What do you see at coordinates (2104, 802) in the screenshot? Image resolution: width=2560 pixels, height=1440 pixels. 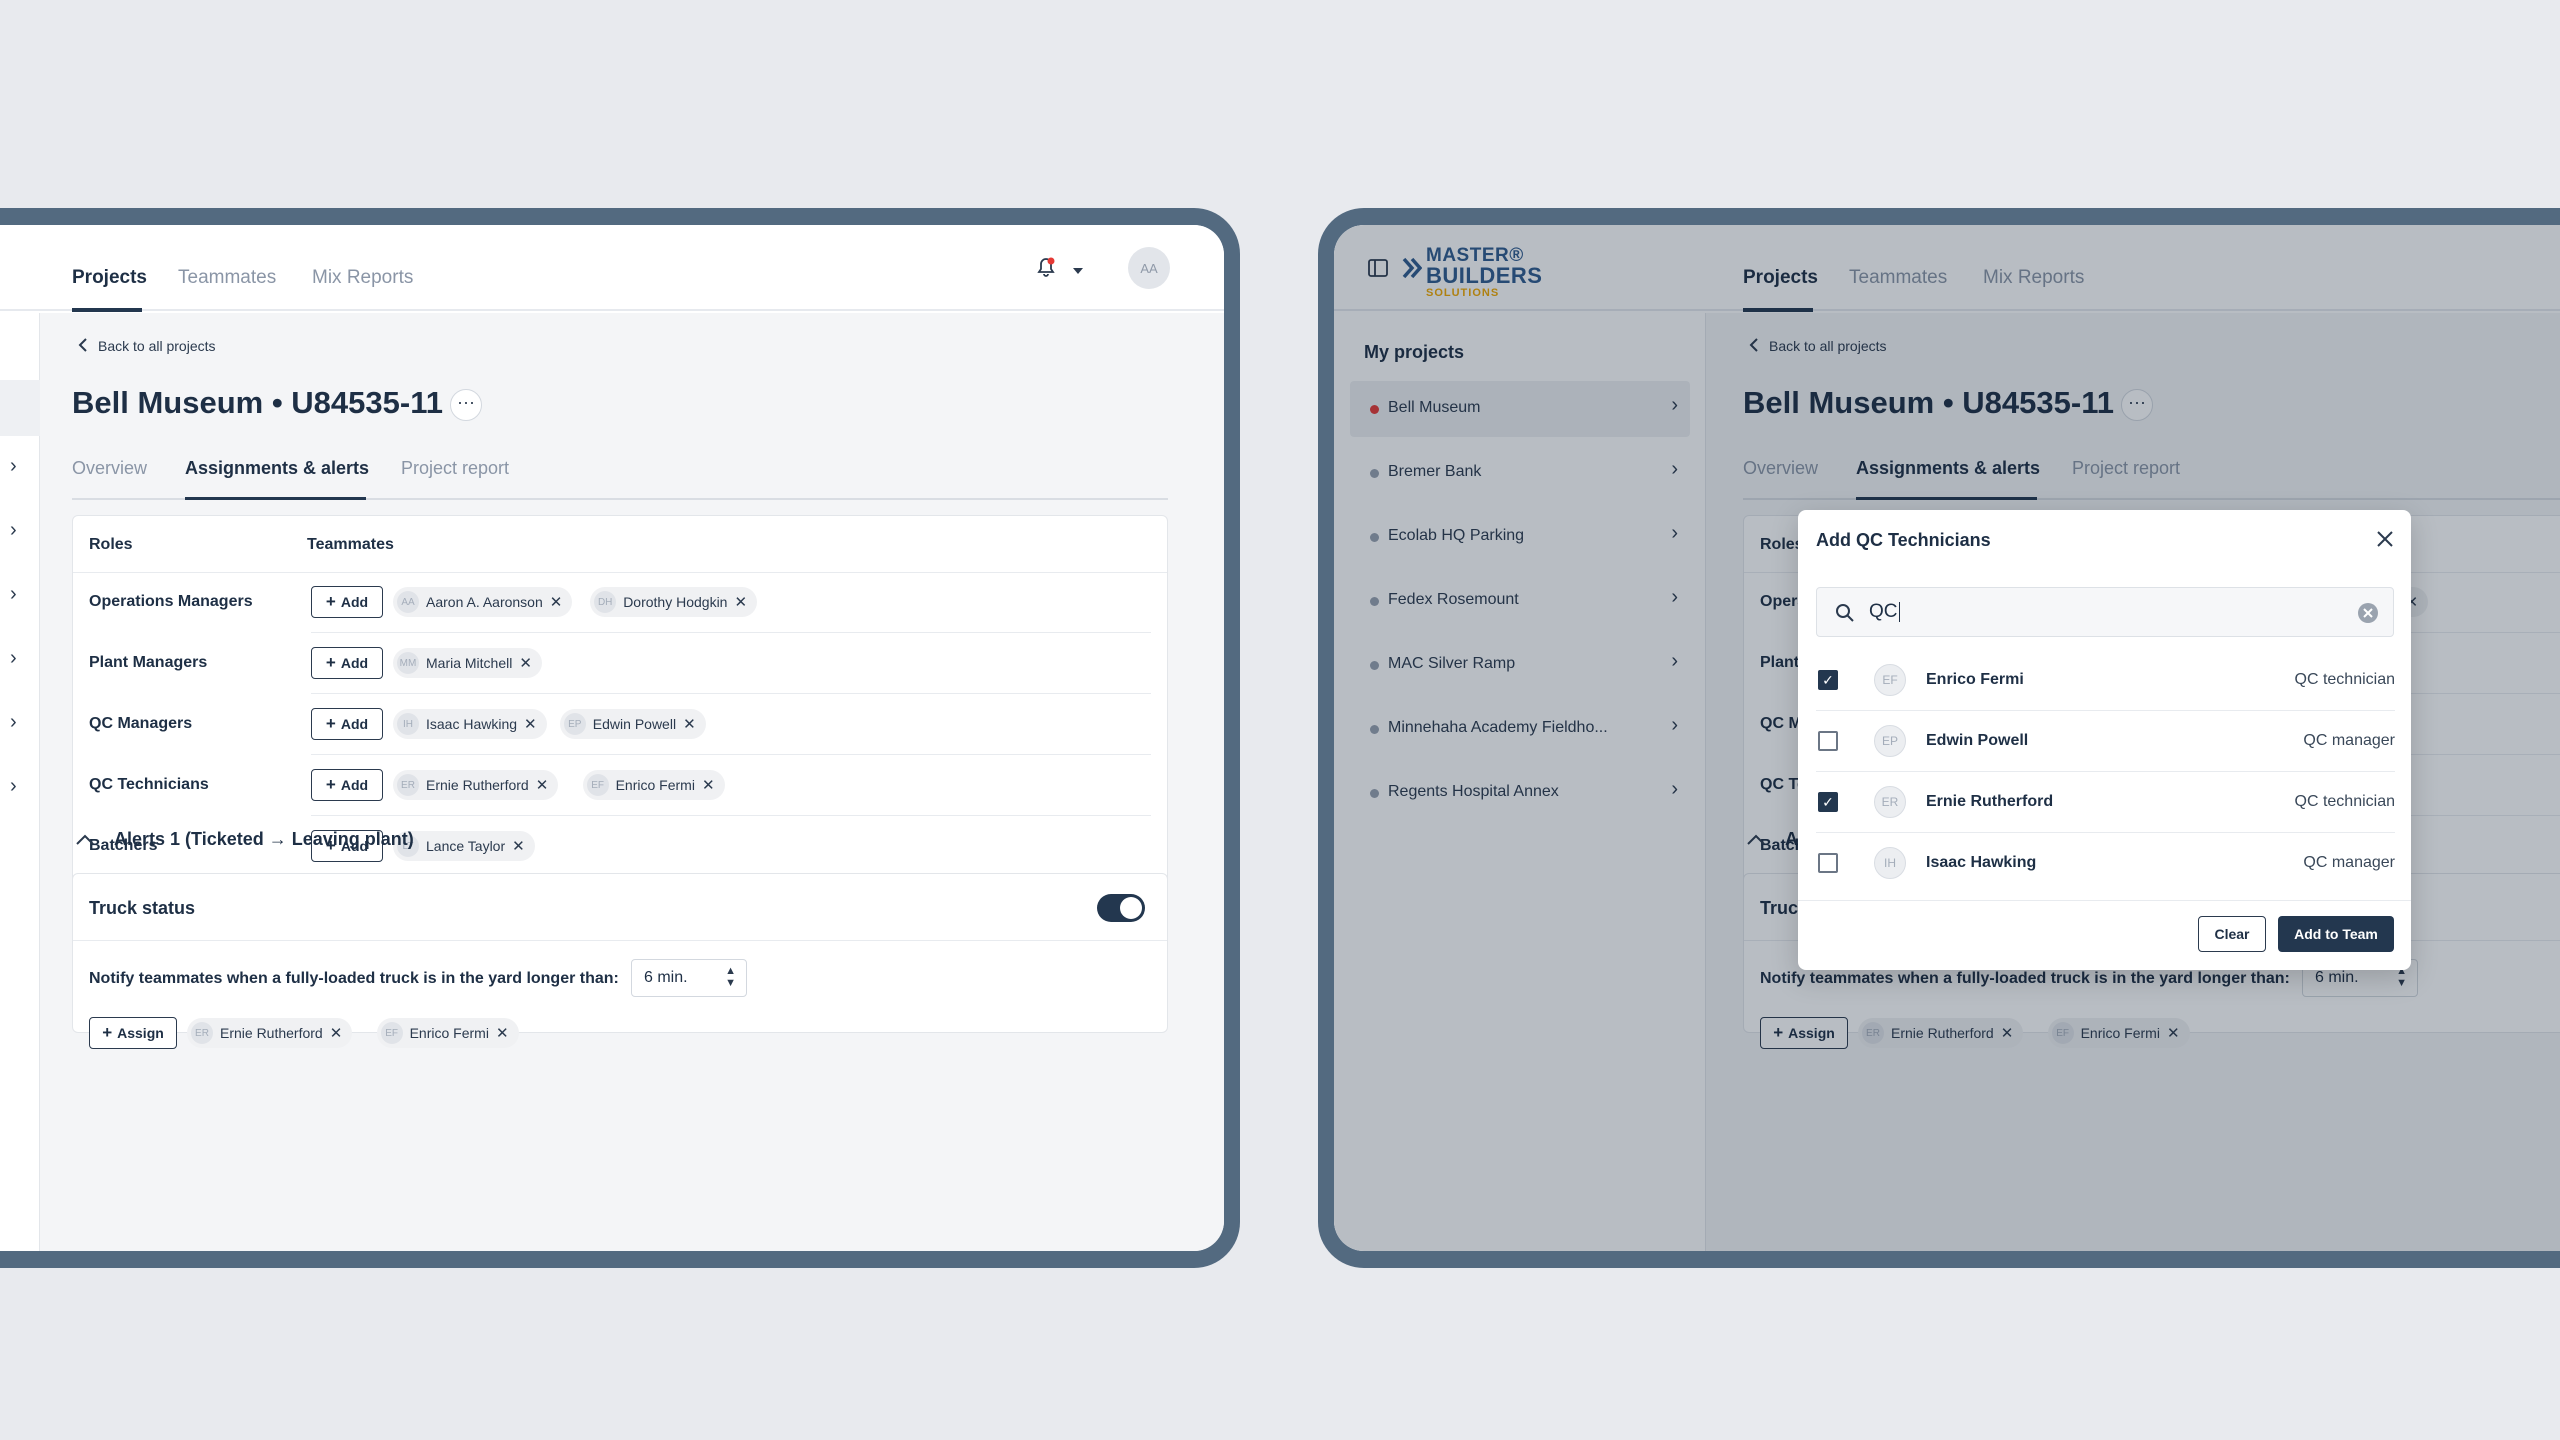 I see `search-result-row: ✓ ER Ernie Rutherford QC technician` at bounding box center [2104, 802].